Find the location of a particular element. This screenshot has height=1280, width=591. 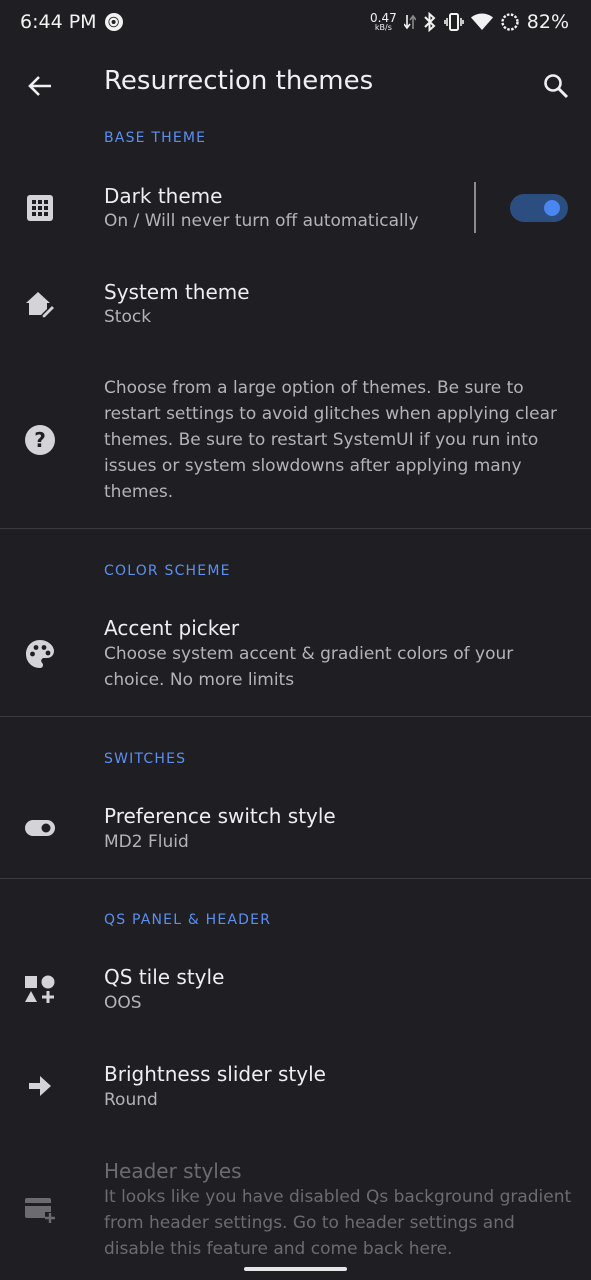

palette-icon is located at coordinates (40, 654).